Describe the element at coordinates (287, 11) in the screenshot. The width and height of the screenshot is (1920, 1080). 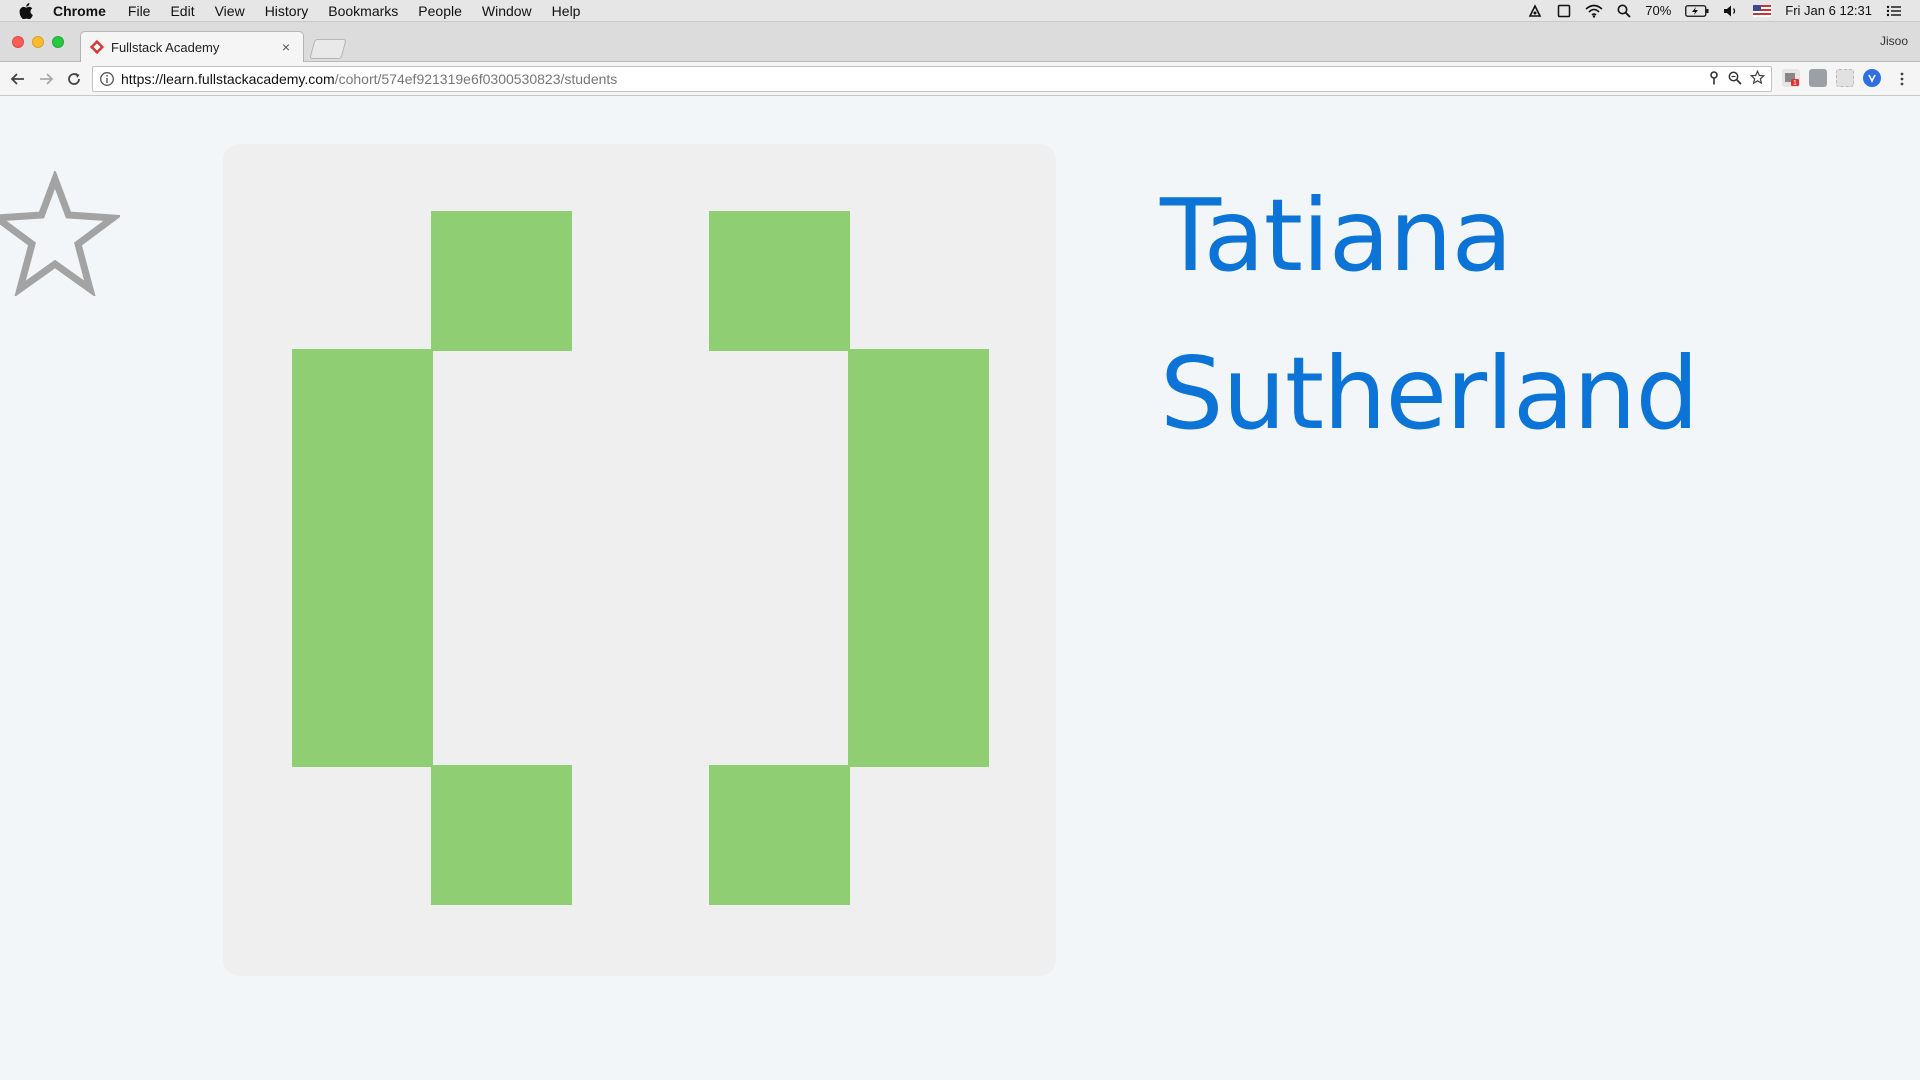
I see `menu-history: History` at that location.